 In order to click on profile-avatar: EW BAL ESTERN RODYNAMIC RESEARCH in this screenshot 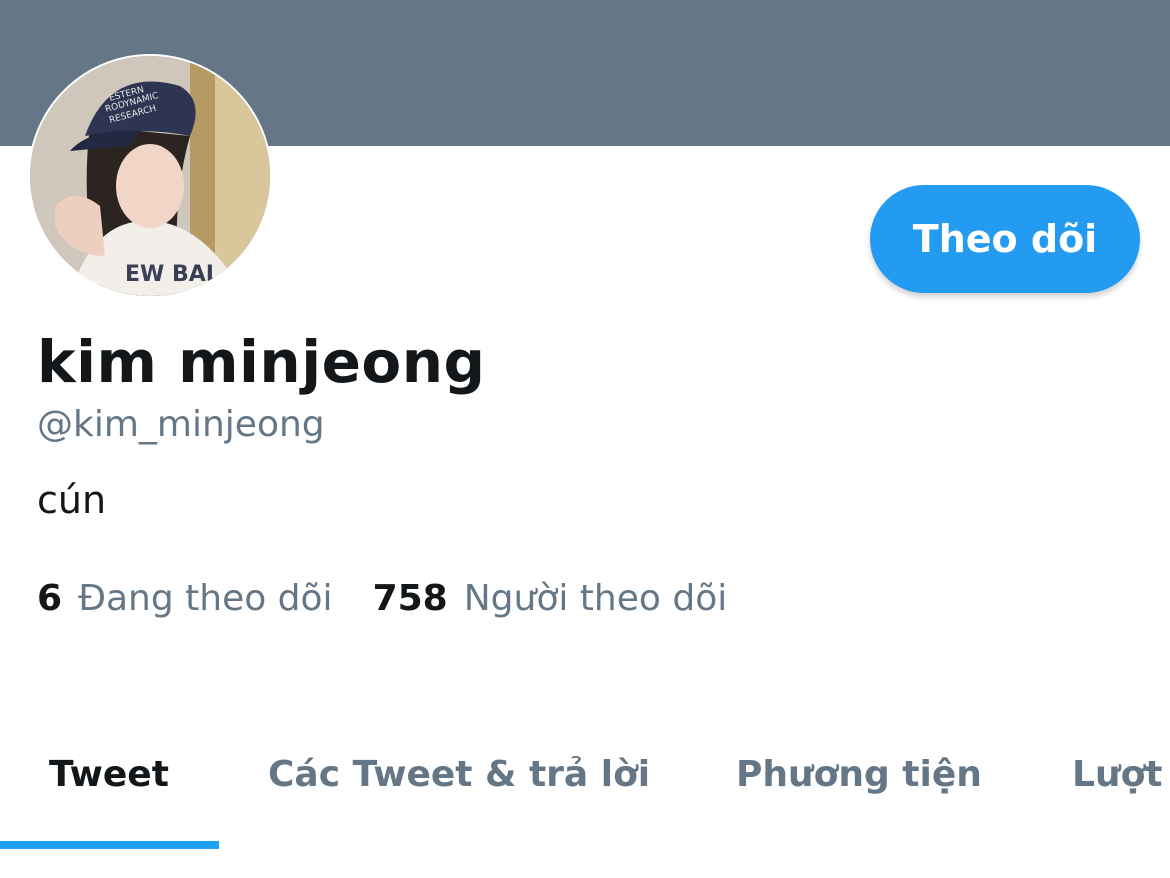, I will do `click(150, 176)`.